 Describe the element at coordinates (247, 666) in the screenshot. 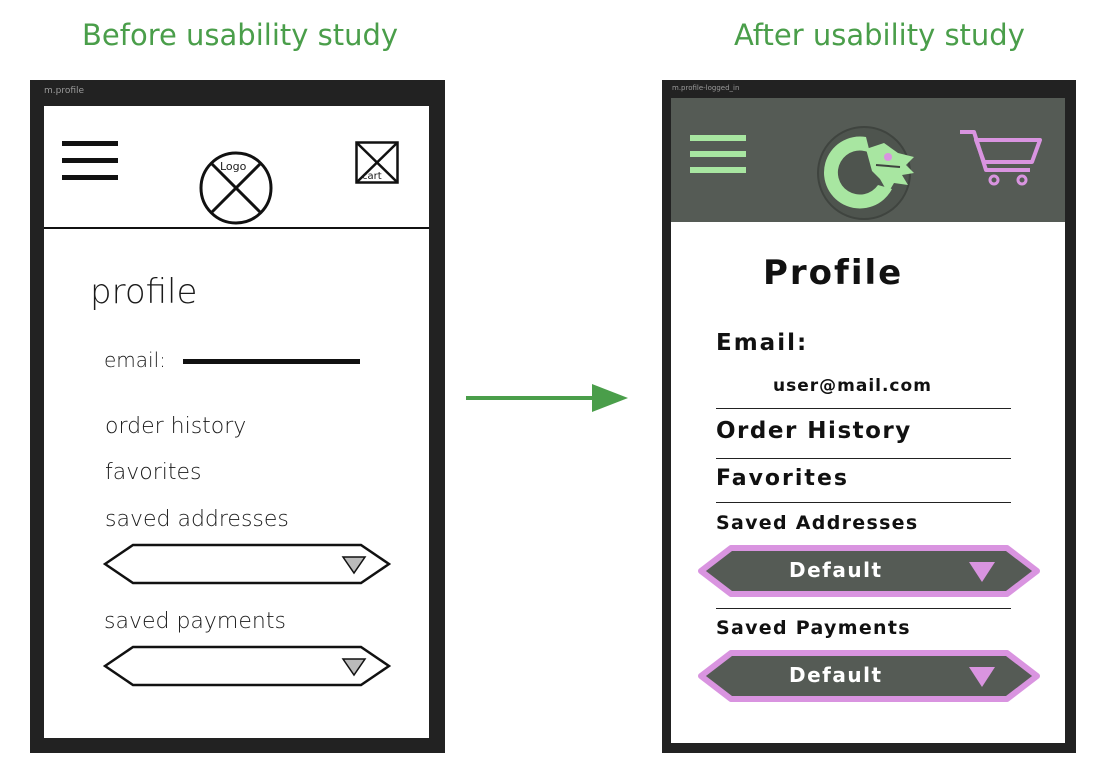

I see `before-payment-dropdown` at that location.